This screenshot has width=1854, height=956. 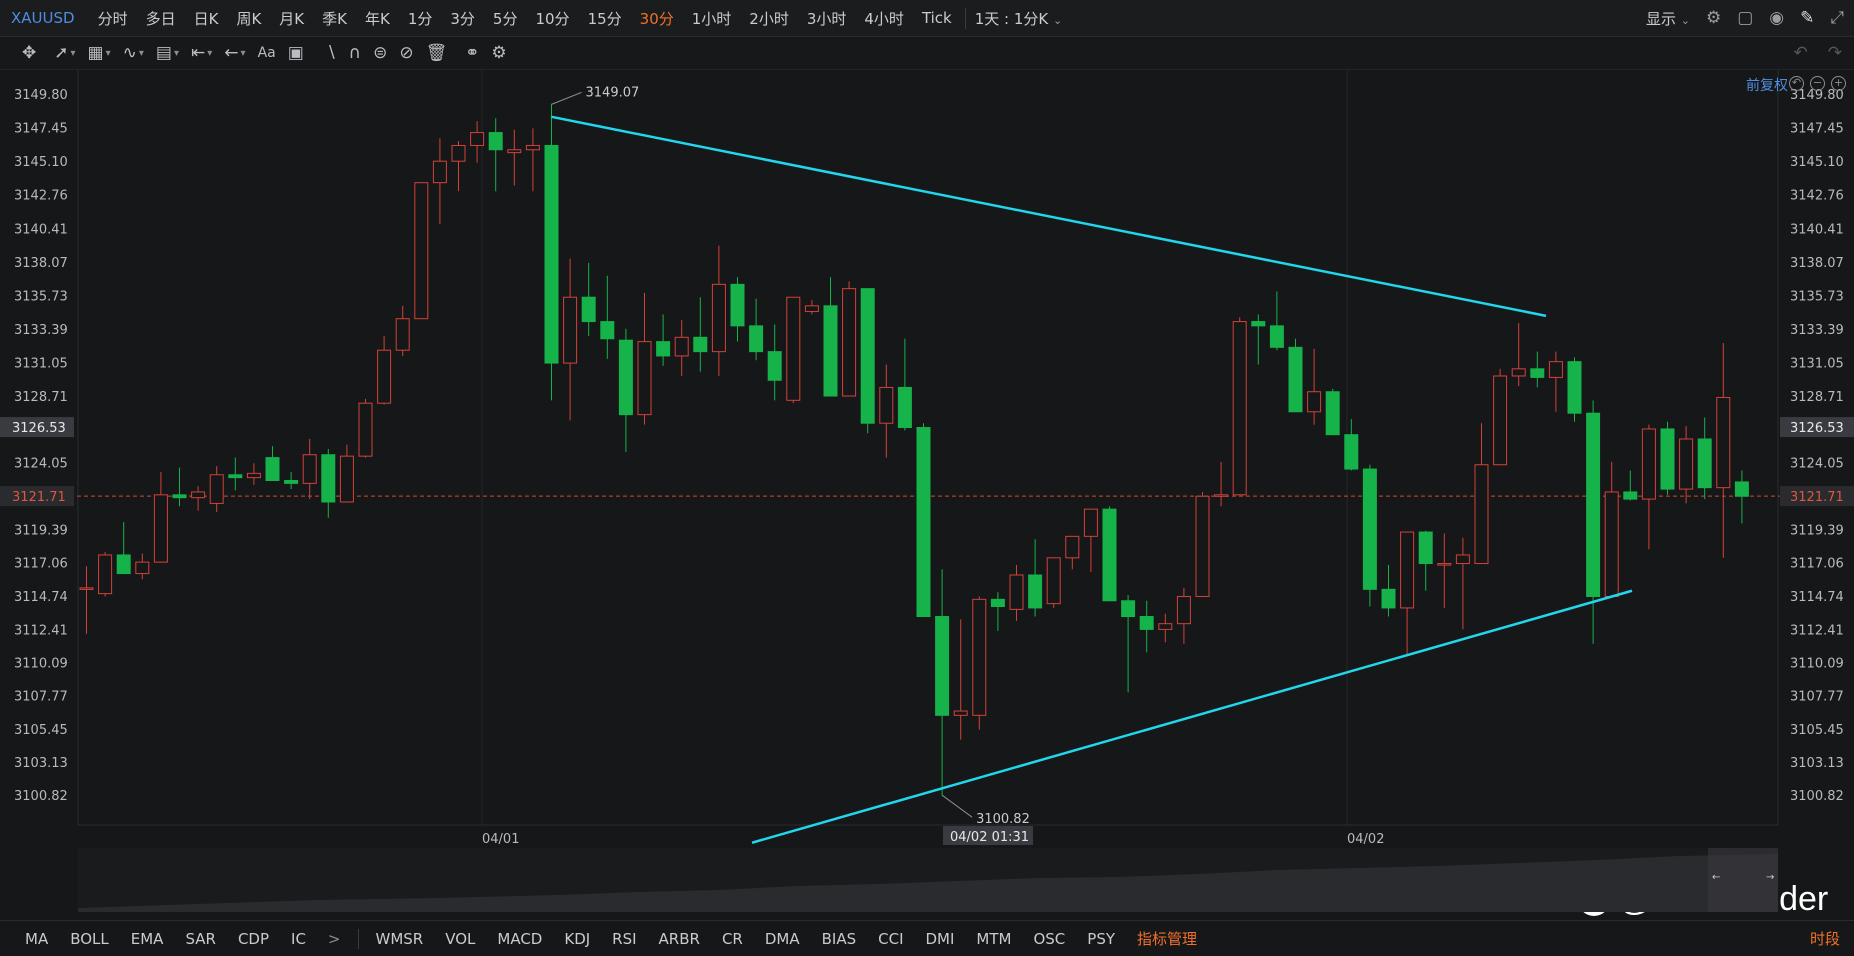 What do you see at coordinates (1101, 939) in the screenshot?
I see `indicator-psy: PSY` at bounding box center [1101, 939].